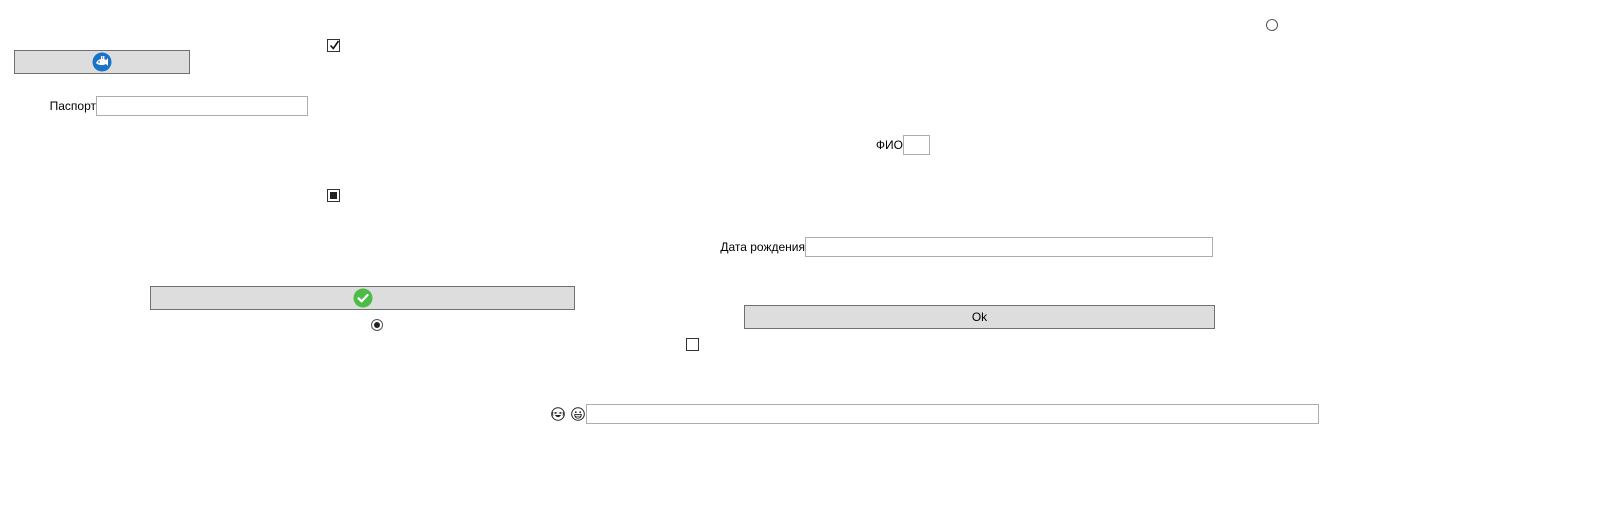  Describe the element at coordinates (558, 414) in the screenshot. I see `laughing-face-icon` at that location.